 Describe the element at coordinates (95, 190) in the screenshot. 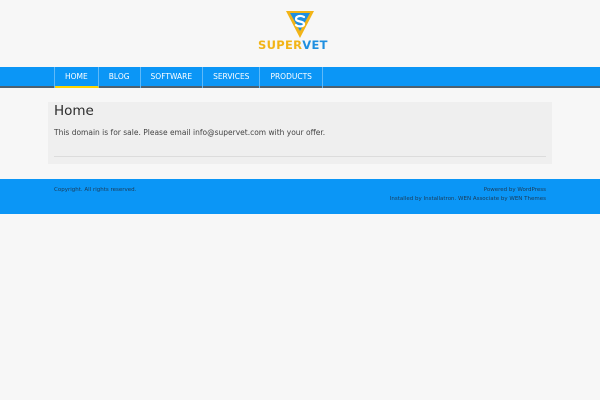

I see `footer-copyright: Copyright. All rights reserved.` at that location.